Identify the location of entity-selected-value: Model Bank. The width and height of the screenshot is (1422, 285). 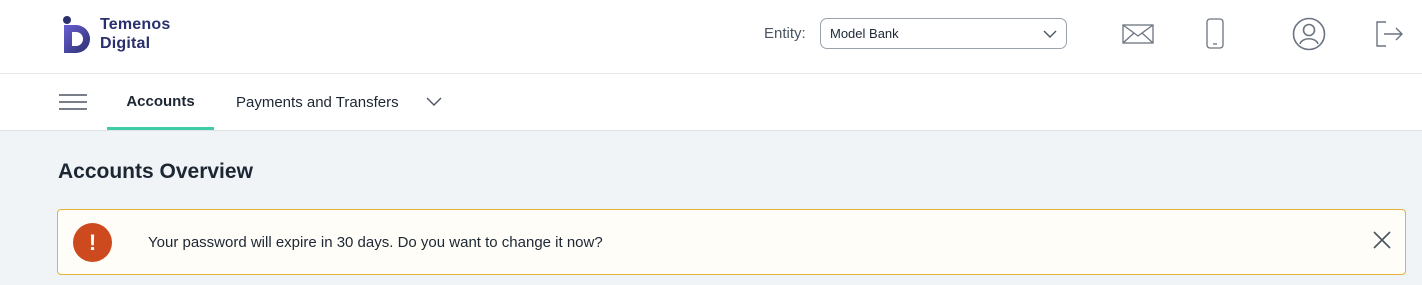
(864, 33).